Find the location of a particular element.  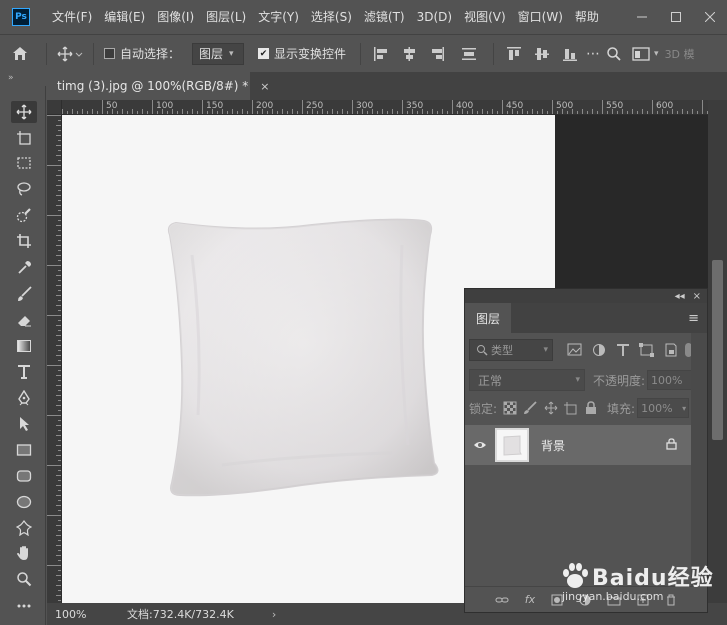

align-horizontal-center-icon is located at coordinates (409, 54).